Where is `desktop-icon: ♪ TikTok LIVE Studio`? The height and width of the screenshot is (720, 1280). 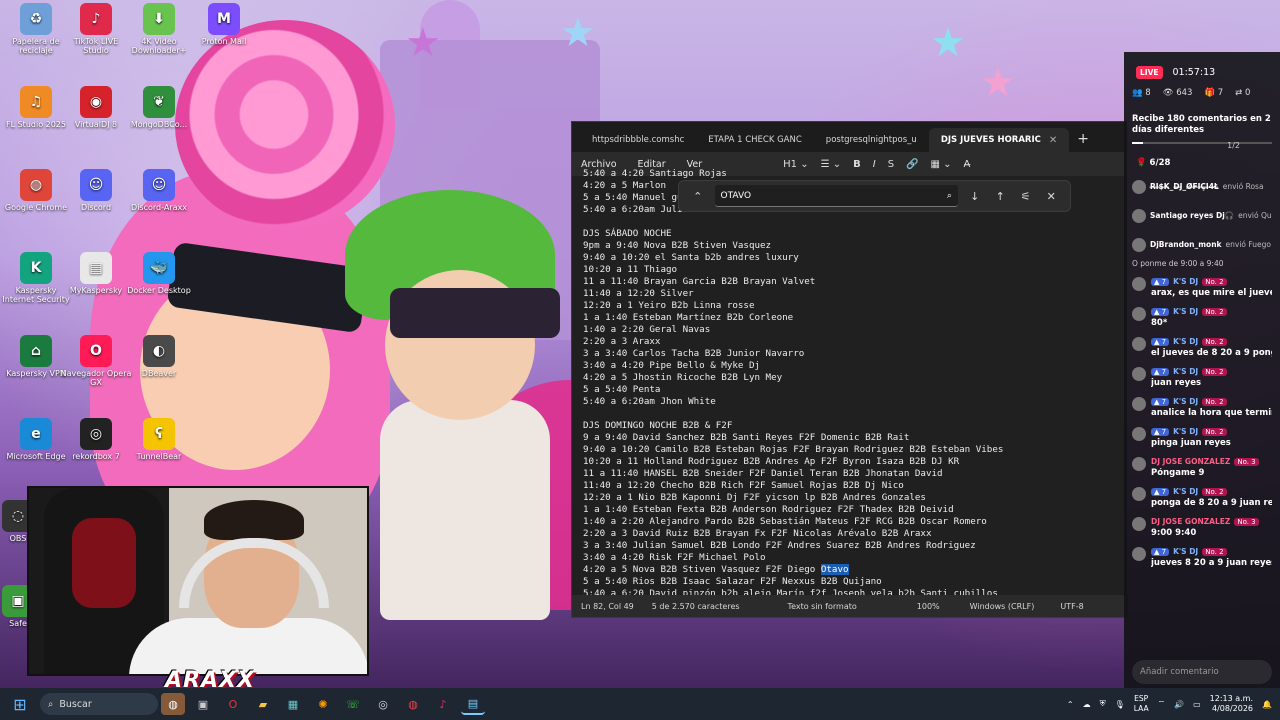
desktop-icon: ♪ TikTok LIVE Studio is located at coordinates (96, 29).